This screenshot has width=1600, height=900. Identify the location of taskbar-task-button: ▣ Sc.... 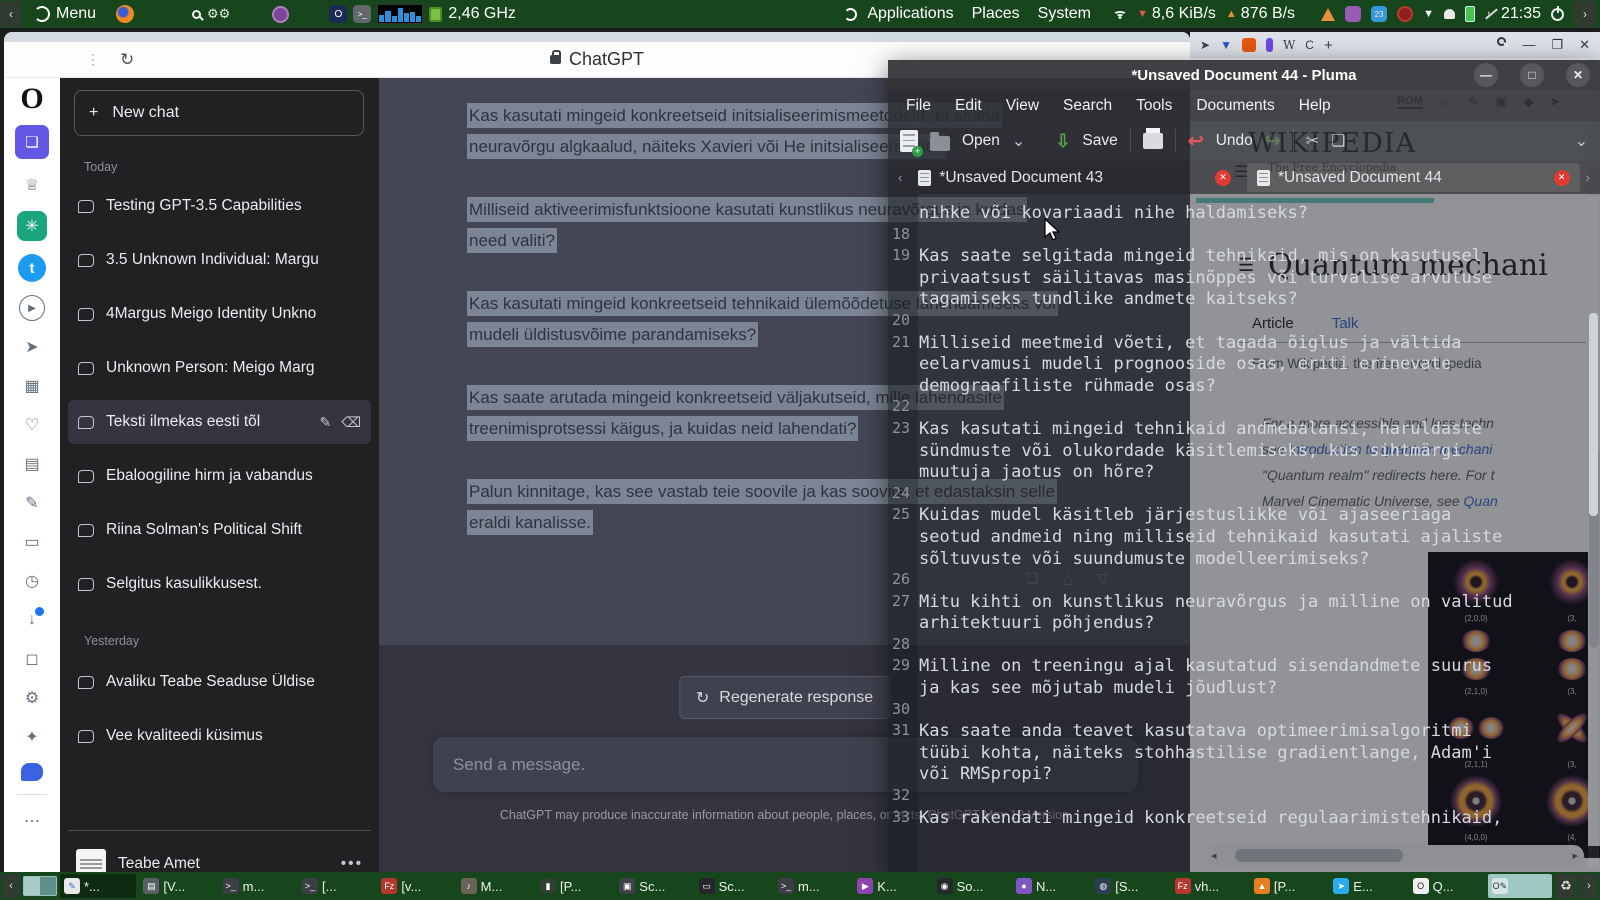
(653, 886).